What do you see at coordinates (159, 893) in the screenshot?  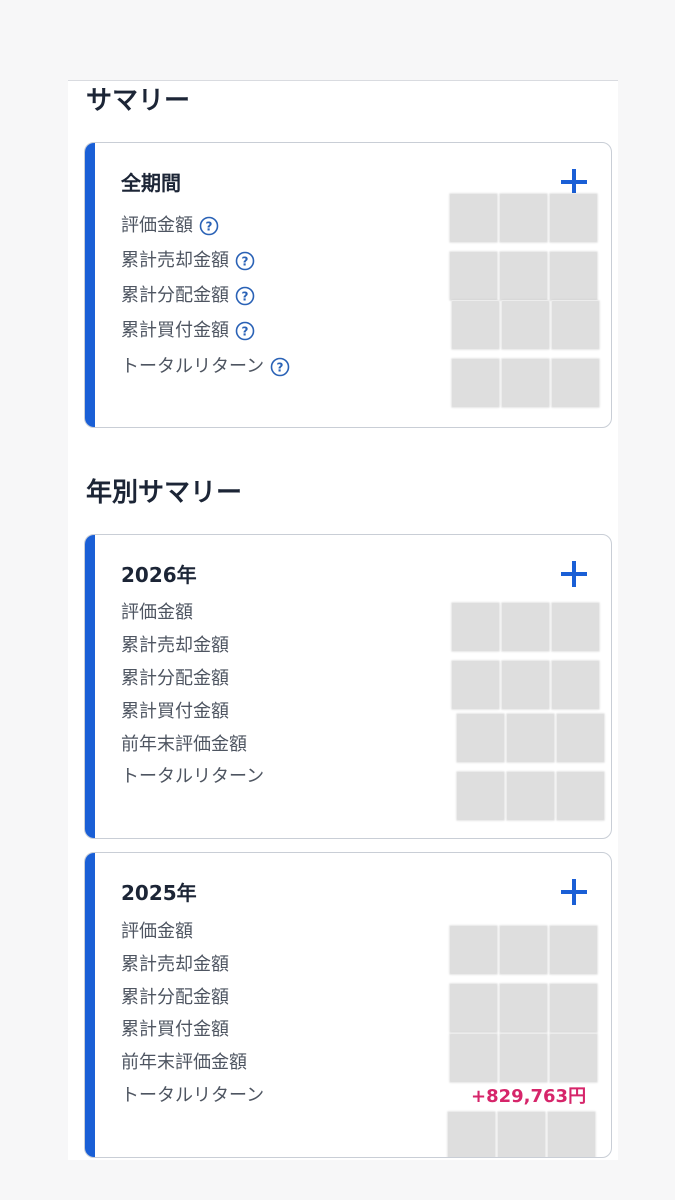 I see `card-title: 2025年` at bounding box center [159, 893].